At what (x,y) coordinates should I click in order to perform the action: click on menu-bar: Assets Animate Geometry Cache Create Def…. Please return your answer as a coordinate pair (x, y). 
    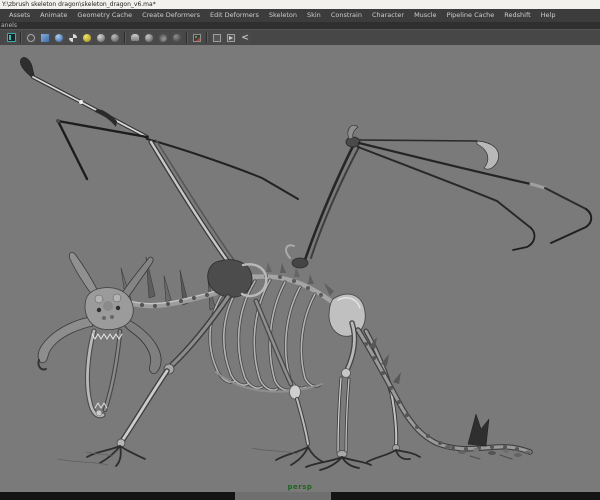
    Looking at the image, I should click on (300, 15).